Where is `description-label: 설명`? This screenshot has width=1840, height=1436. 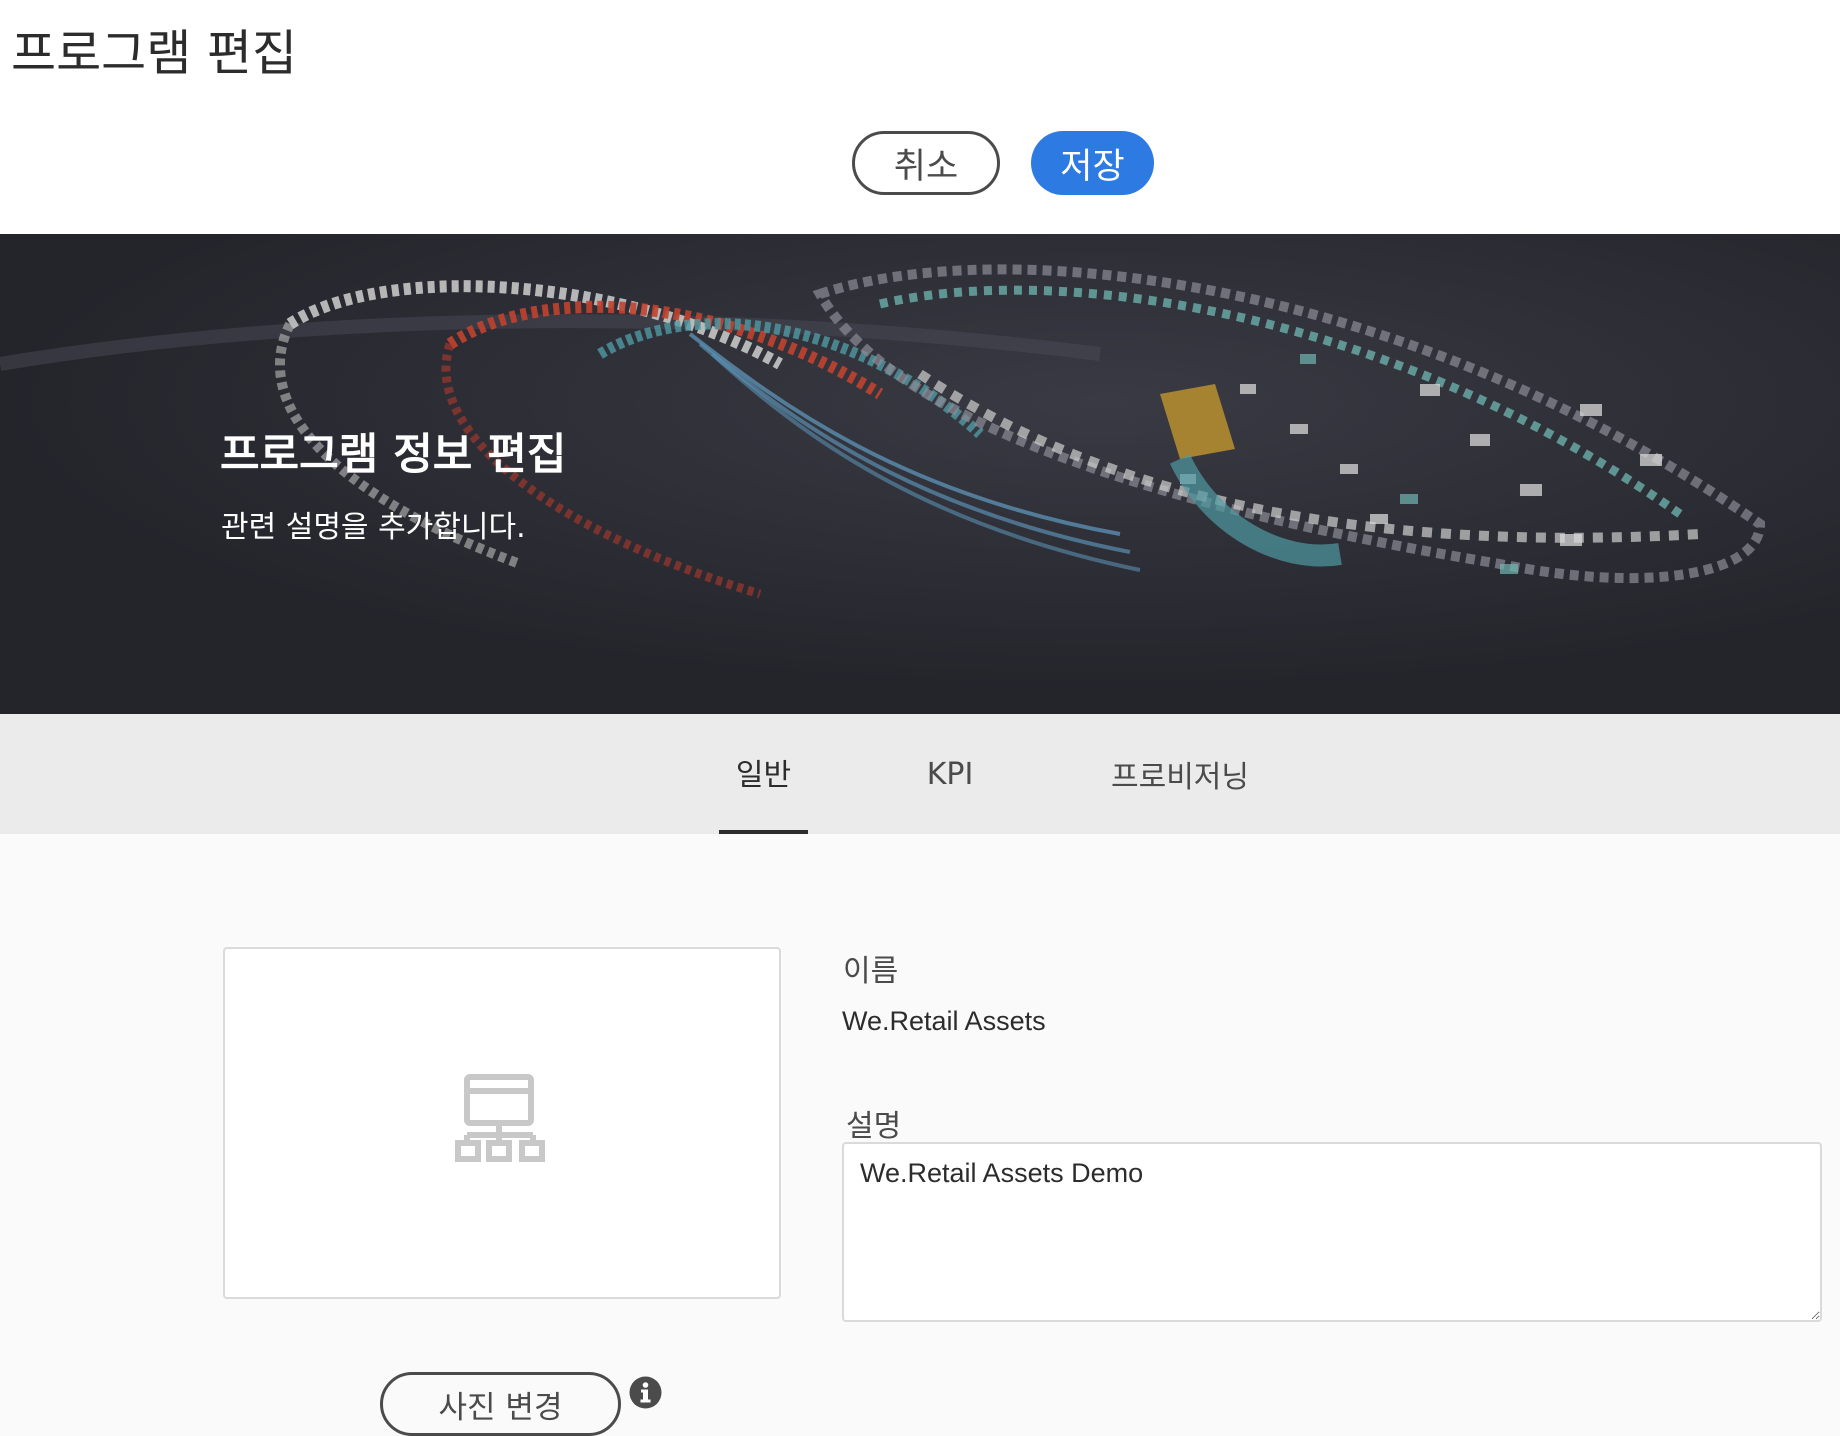 description-label: 설명 is located at coordinates (874, 1126).